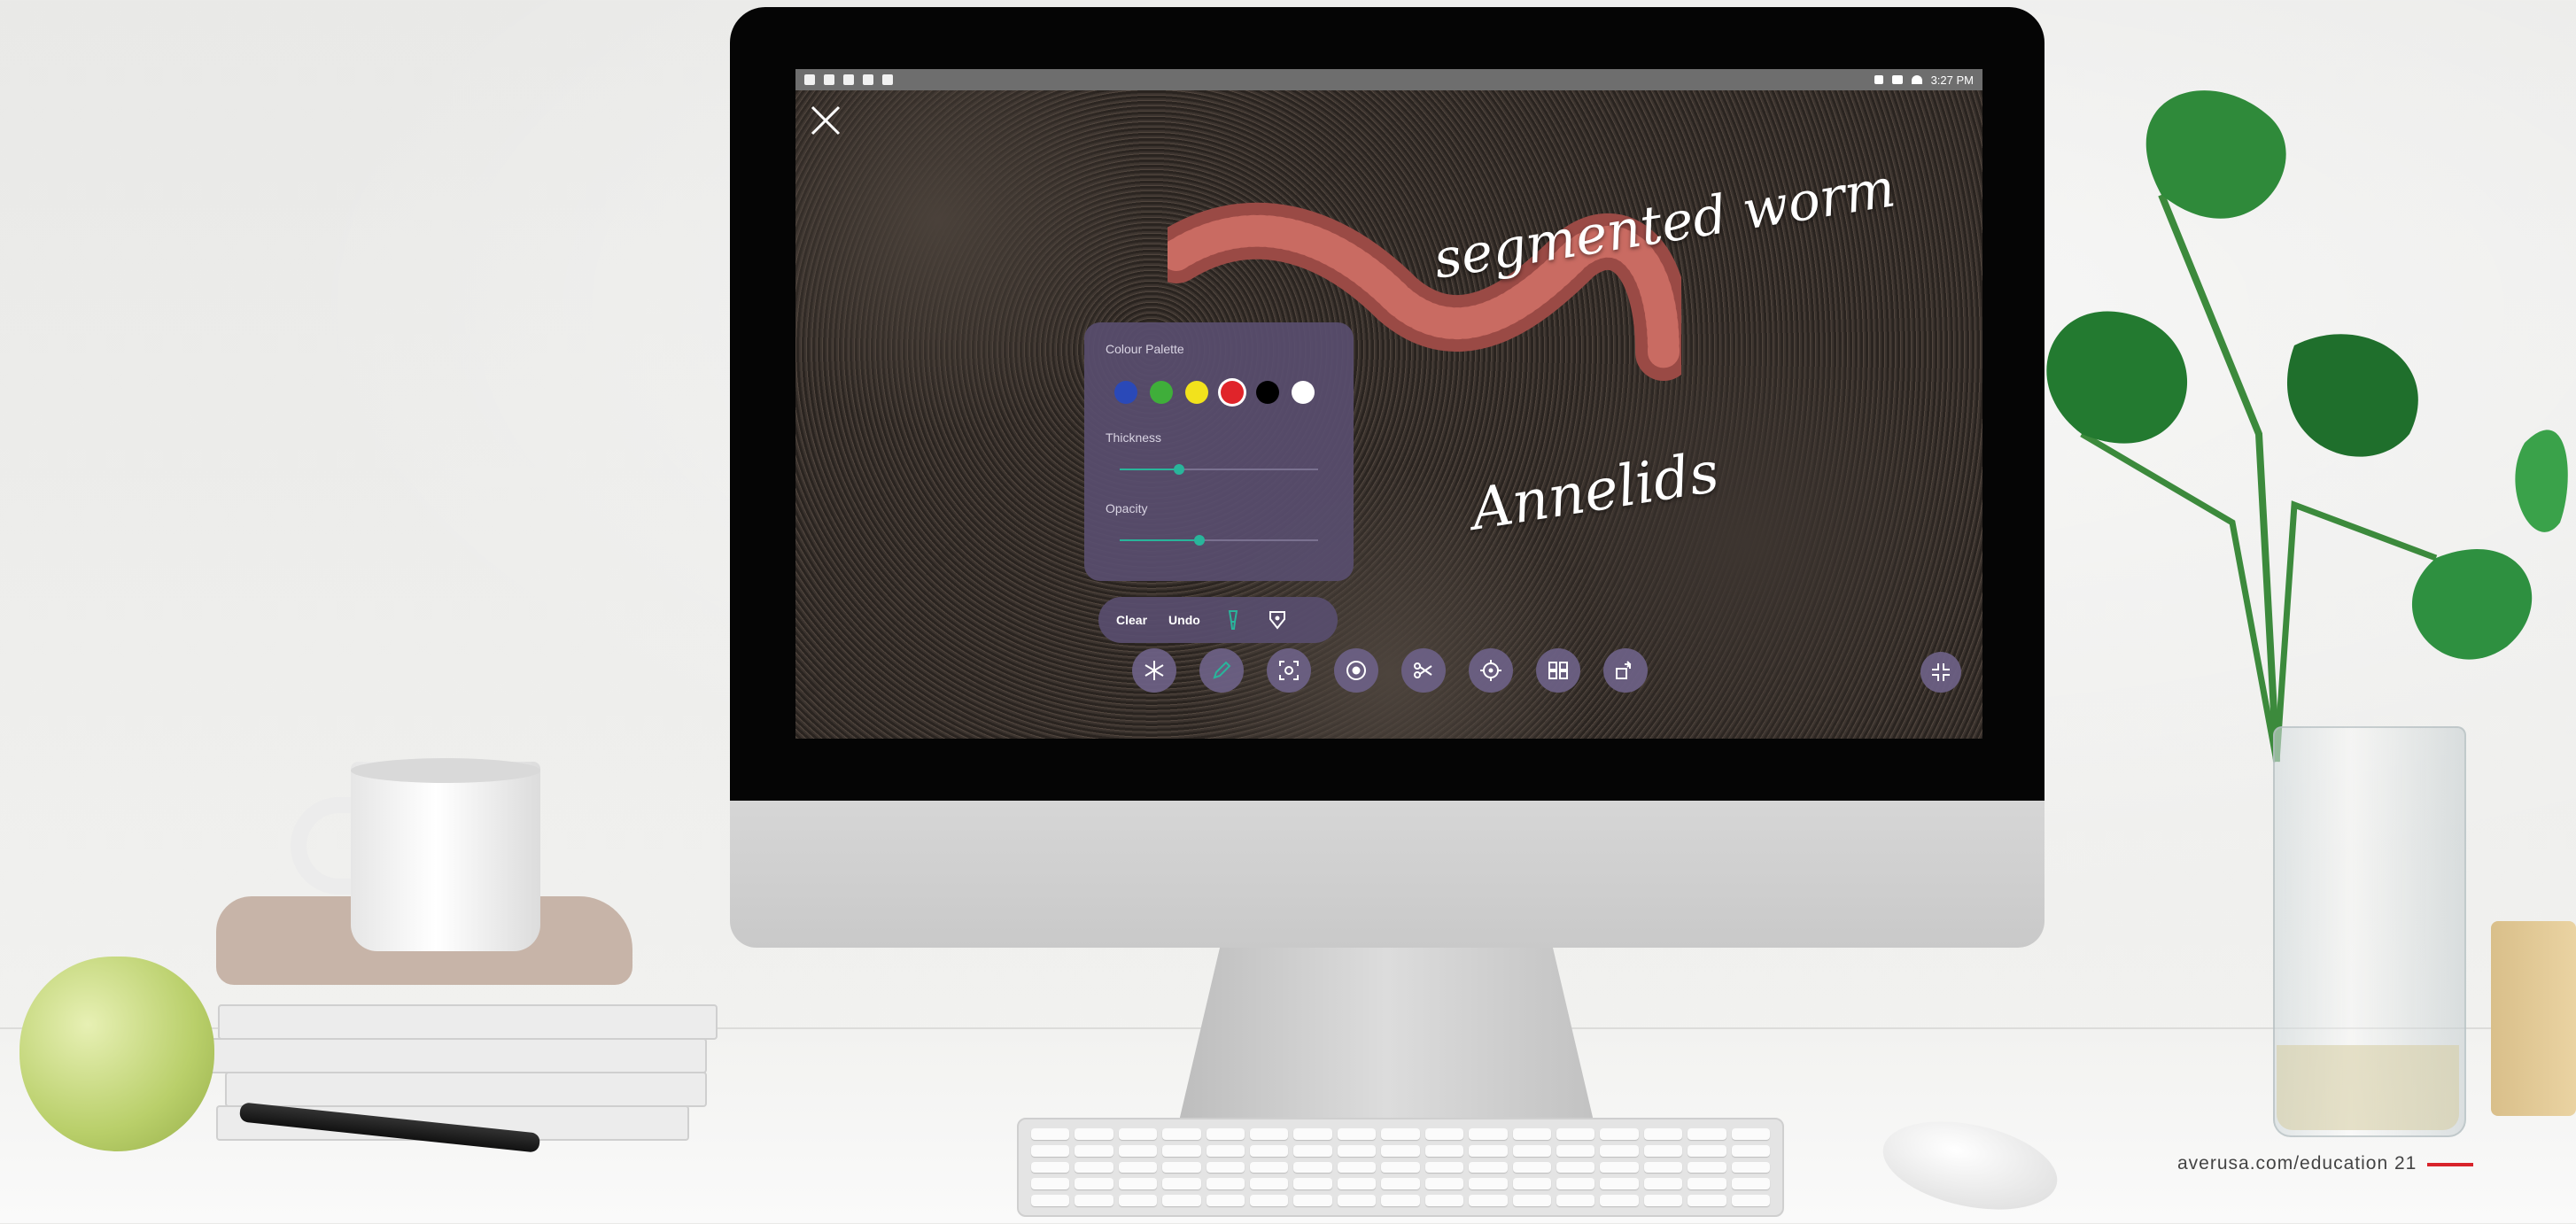 The height and width of the screenshot is (1224, 2576). I want to click on rotate-button, so click(1625, 670).